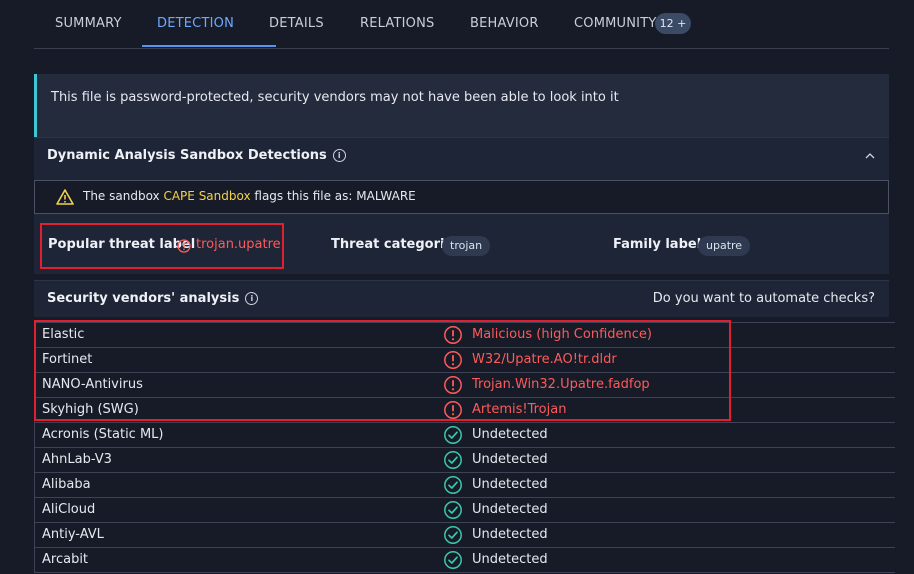 The height and width of the screenshot is (574, 914). What do you see at coordinates (206, 196) in the screenshot?
I see `sandbox-name-link: CAPE Sandbox` at bounding box center [206, 196].